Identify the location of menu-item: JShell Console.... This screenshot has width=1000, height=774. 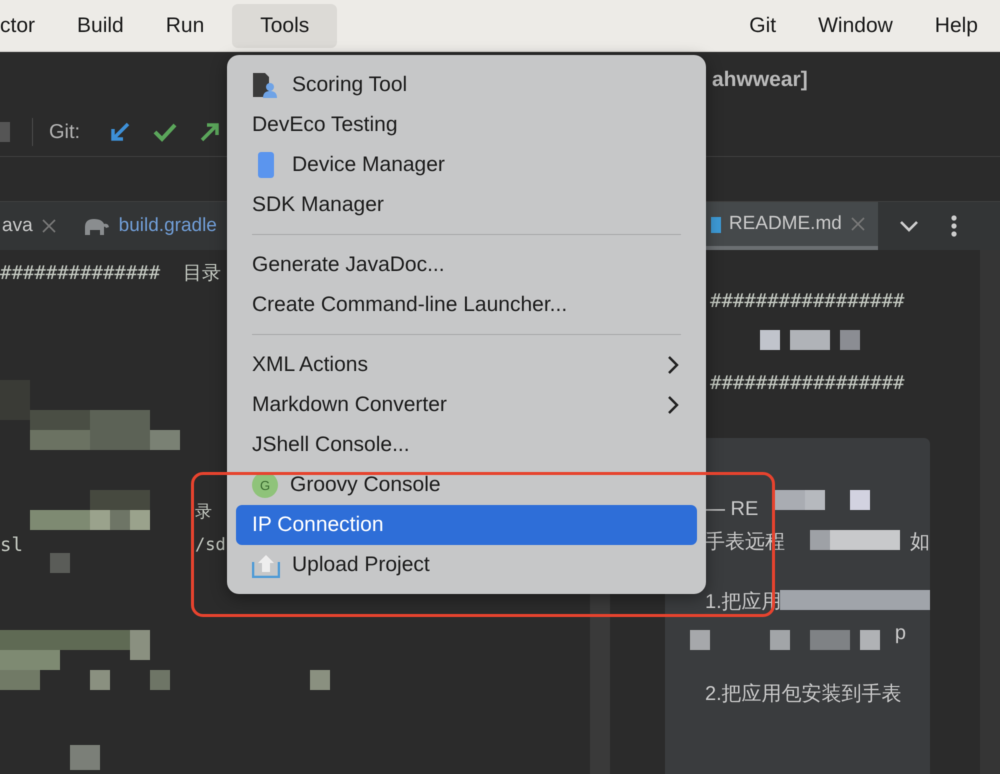
(466, 445).